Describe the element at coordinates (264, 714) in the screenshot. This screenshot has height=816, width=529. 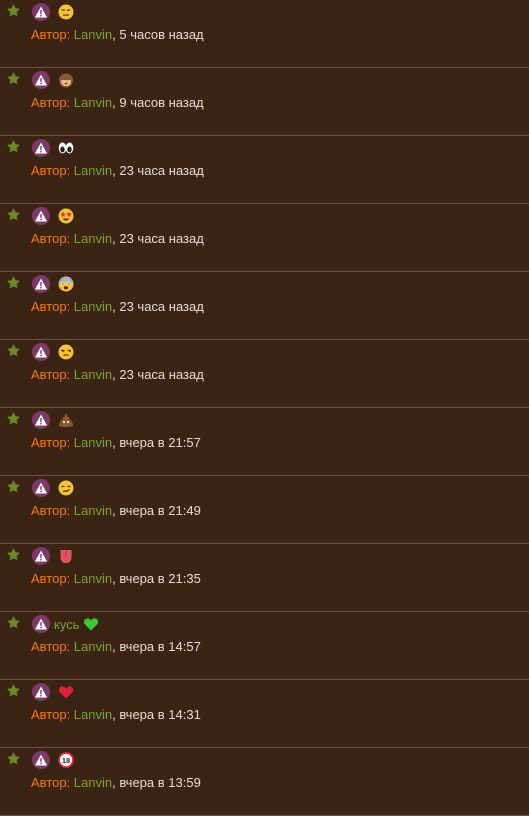
I see `feed-item: Автор: Lanvin, вчера в 14:31` at that location.